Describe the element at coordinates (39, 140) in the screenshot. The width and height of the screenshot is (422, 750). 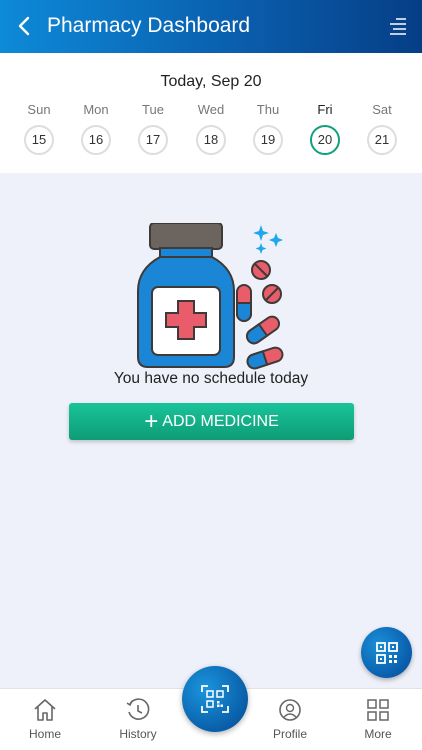
I see `day-number: 15` at that location.